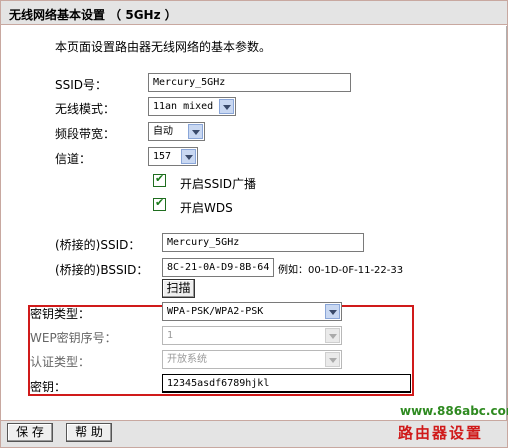 The image size is (508, 448). What do you see at coordinates (73, 338) in the screenshot?
I see `wep-index-label: WEP密钥序号：` at bounding box center [73, 338].